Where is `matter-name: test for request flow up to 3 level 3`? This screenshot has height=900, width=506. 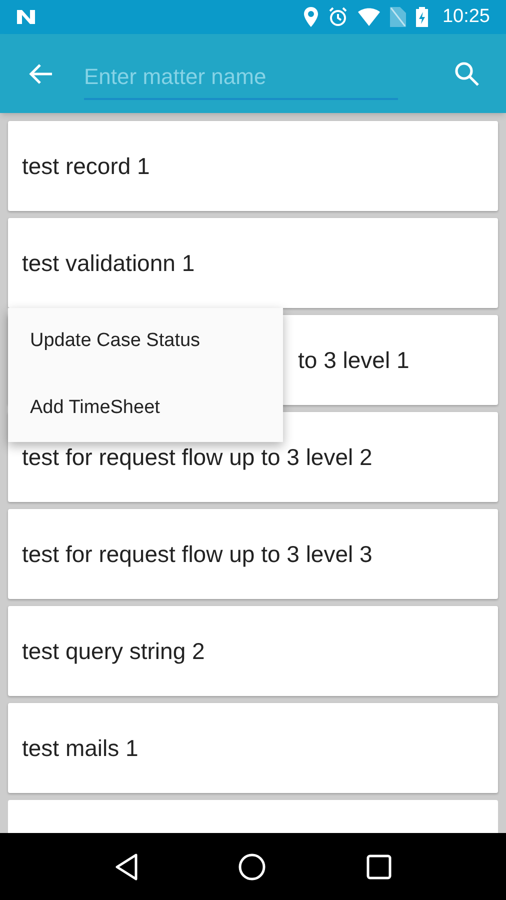
matter-name: test for request flow up to 3 level 3 is located at coordinates (197, 554).